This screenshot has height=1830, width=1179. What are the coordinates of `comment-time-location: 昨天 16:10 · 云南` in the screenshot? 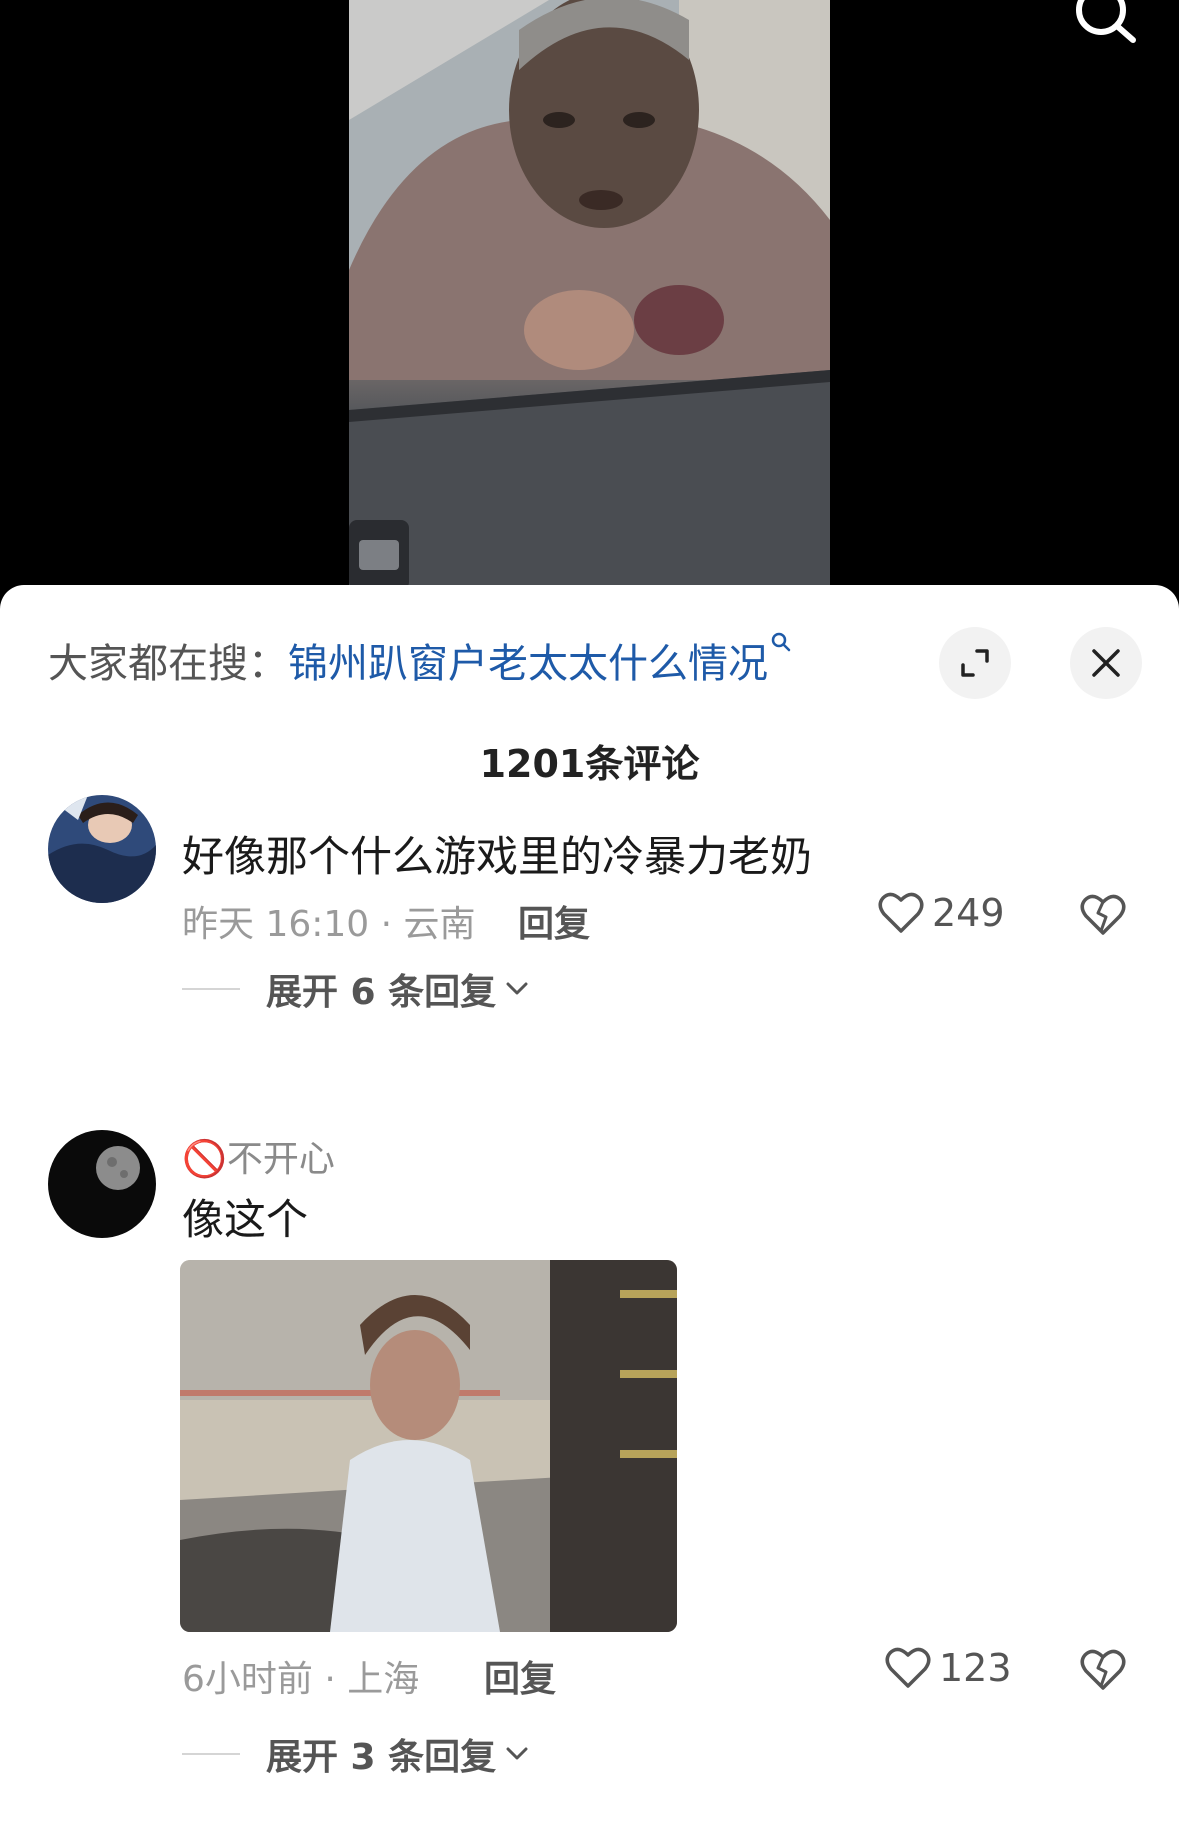 It's located at (329, 924).